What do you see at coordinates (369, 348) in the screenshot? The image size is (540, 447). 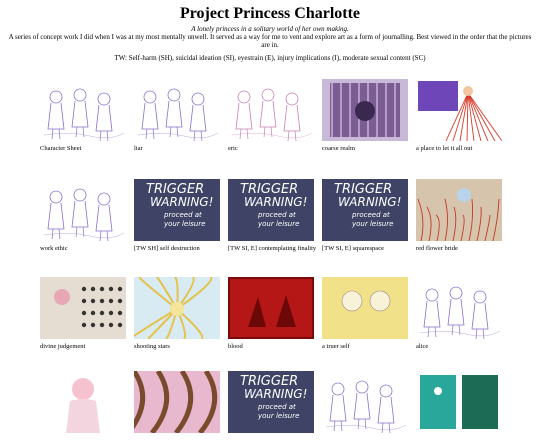 I see `gallery-caption: a truer self` at bounding box center [369, 348].